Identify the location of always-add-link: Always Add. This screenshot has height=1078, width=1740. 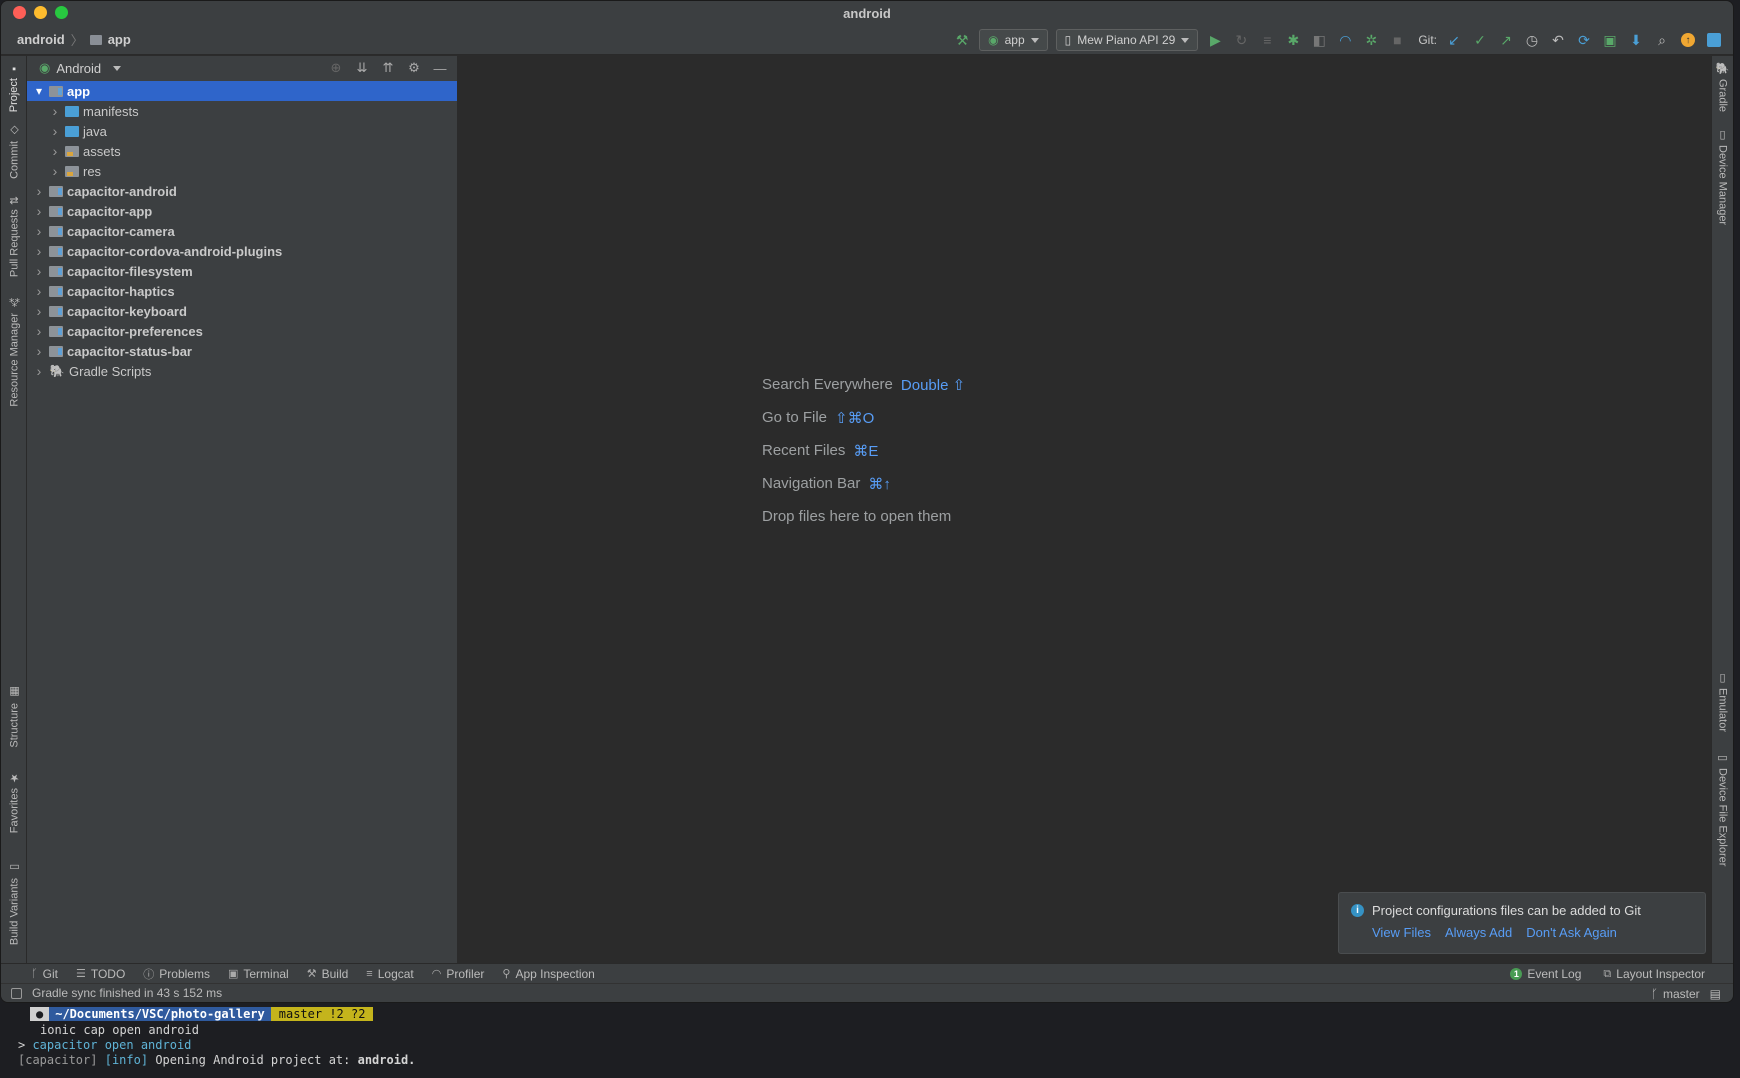
(1478, 932).